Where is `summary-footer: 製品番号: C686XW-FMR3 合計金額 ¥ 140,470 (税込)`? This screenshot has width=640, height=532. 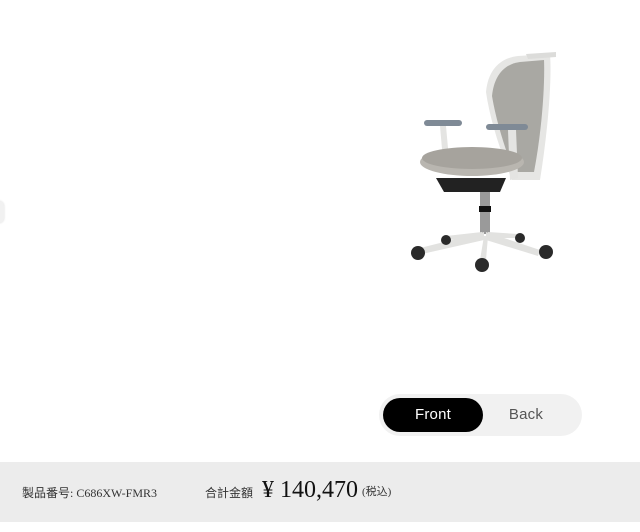
summary-footer: 製品番号: C686XW-FMR3 合計金額 ¥ 140,470 (税込) is located at coordinates (320, 492).